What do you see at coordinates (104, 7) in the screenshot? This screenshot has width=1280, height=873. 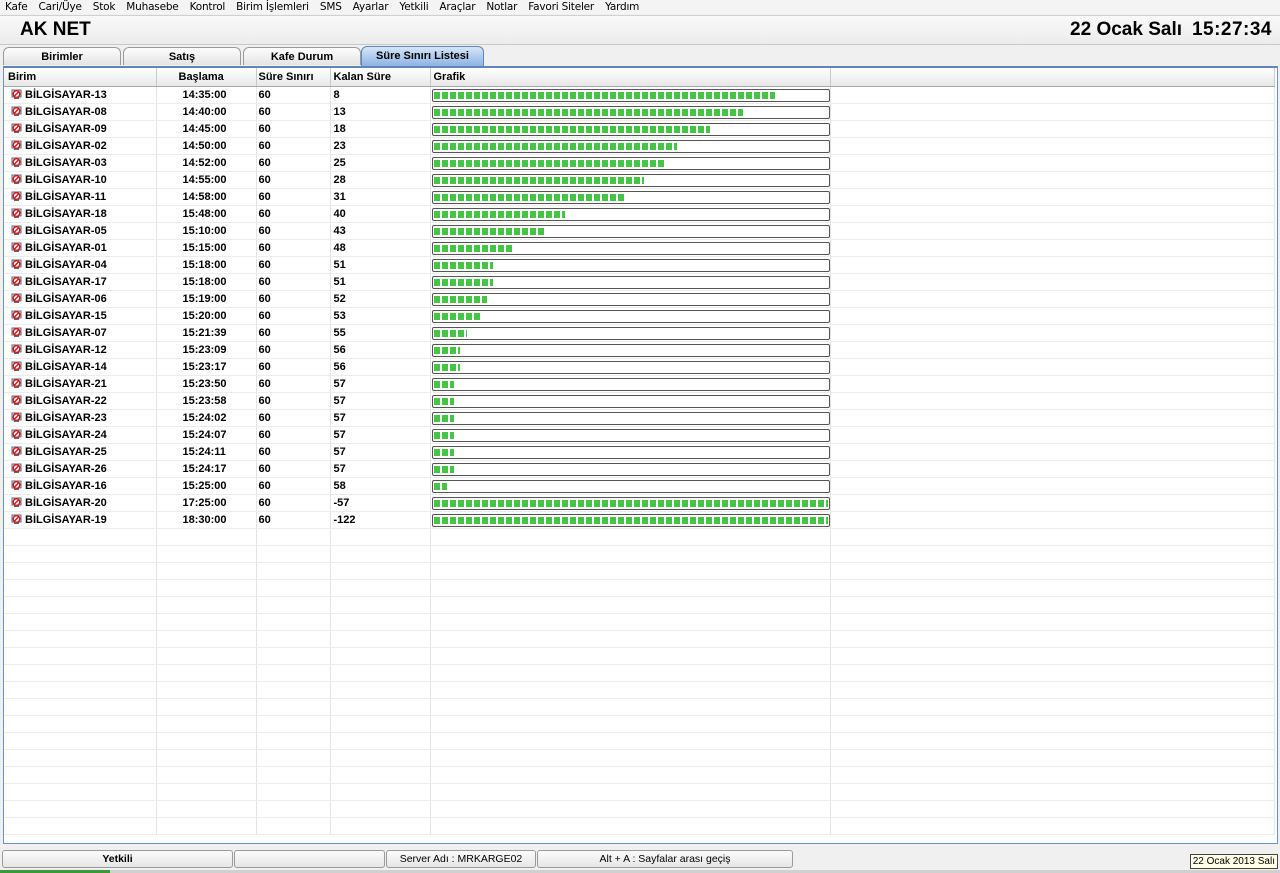 I see `menu-item-2: Stok` at bounding box center [104, 7].